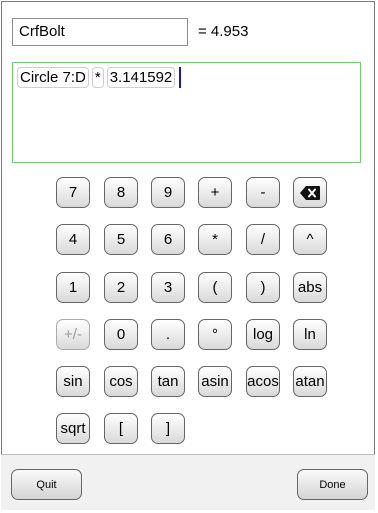 This screenshot has width=378, height=513. What do you see at coordinates (223, 31) in the screenshot?
I see `result-readout: = 4.953` at bounding box center [223, 31].